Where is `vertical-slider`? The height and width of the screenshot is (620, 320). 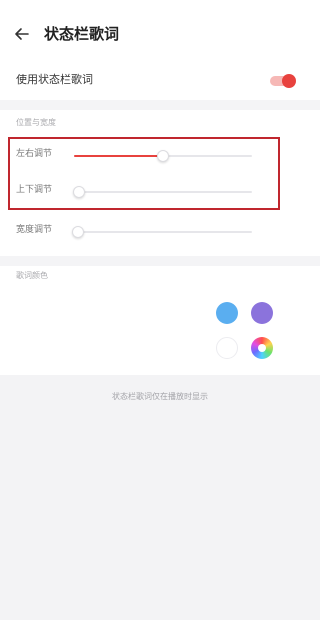
vertical-slider is located at coordinates (162, 192).